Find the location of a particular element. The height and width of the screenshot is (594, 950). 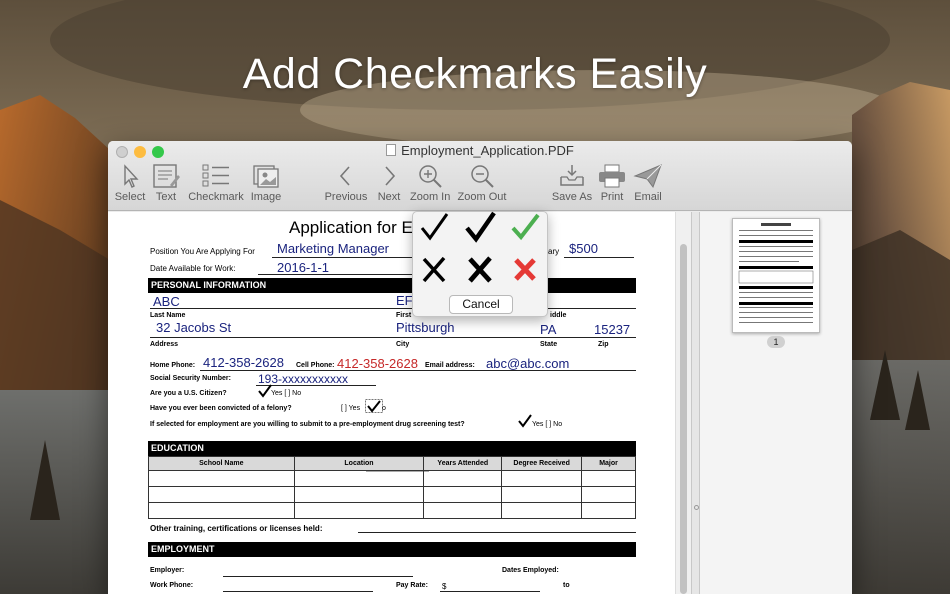

scrollbar-thumb is located at coordinates (683, 419).